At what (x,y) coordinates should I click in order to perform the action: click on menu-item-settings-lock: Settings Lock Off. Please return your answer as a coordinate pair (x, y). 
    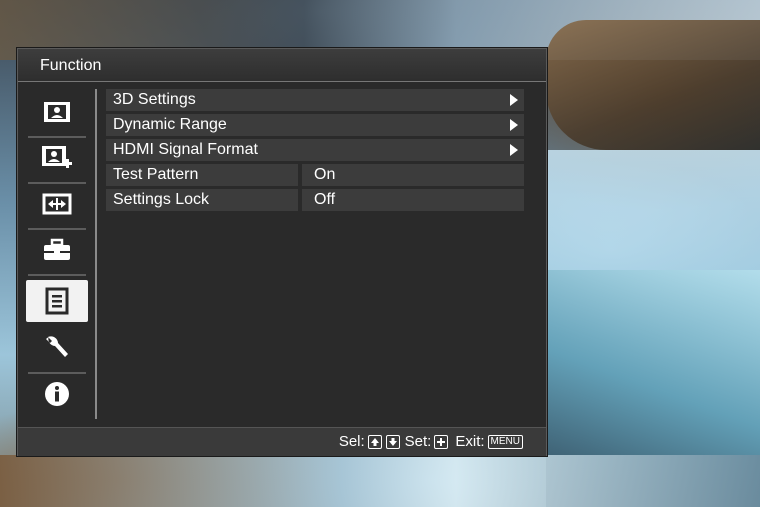
    Looking at the image, I should click on (315, 200).